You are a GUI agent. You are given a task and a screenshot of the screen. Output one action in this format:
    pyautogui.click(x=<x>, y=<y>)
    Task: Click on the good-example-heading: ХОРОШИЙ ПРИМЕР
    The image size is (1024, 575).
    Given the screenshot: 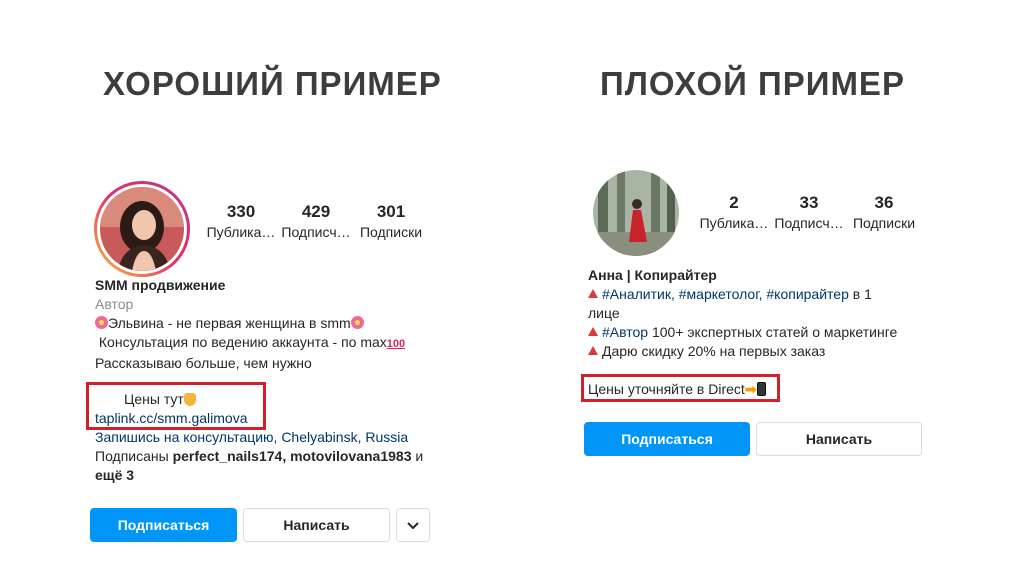 What is the action you would take?
    pyautogui.click(x=272, y=83)
    